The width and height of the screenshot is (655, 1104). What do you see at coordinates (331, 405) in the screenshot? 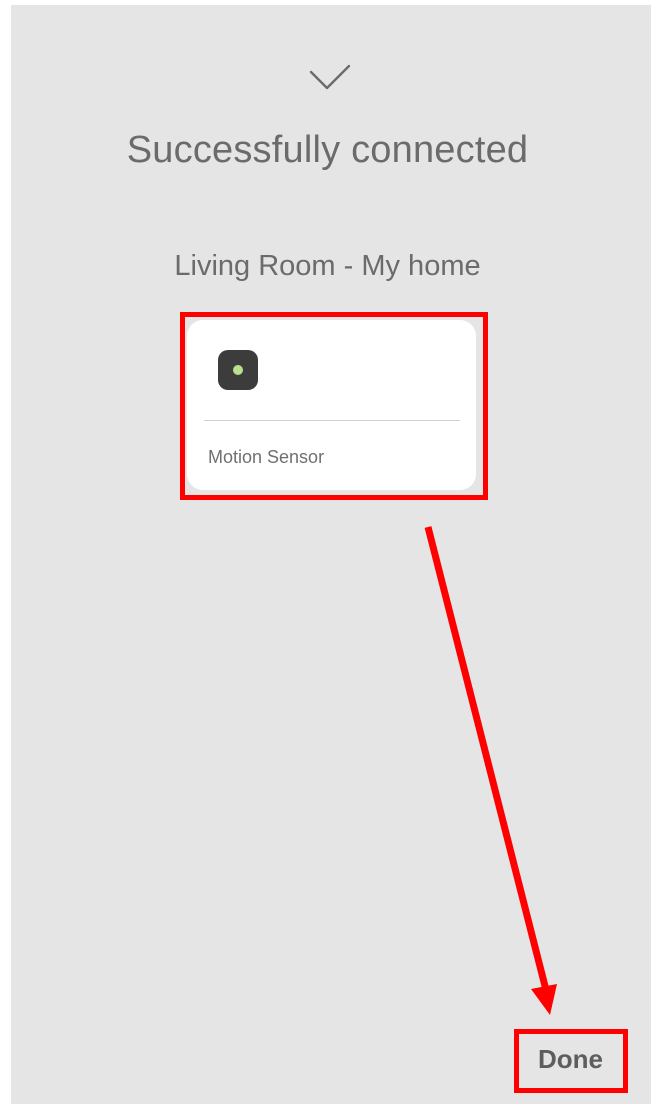
I see `device-card: Motion Sensor` at bounding box center [331, 405].